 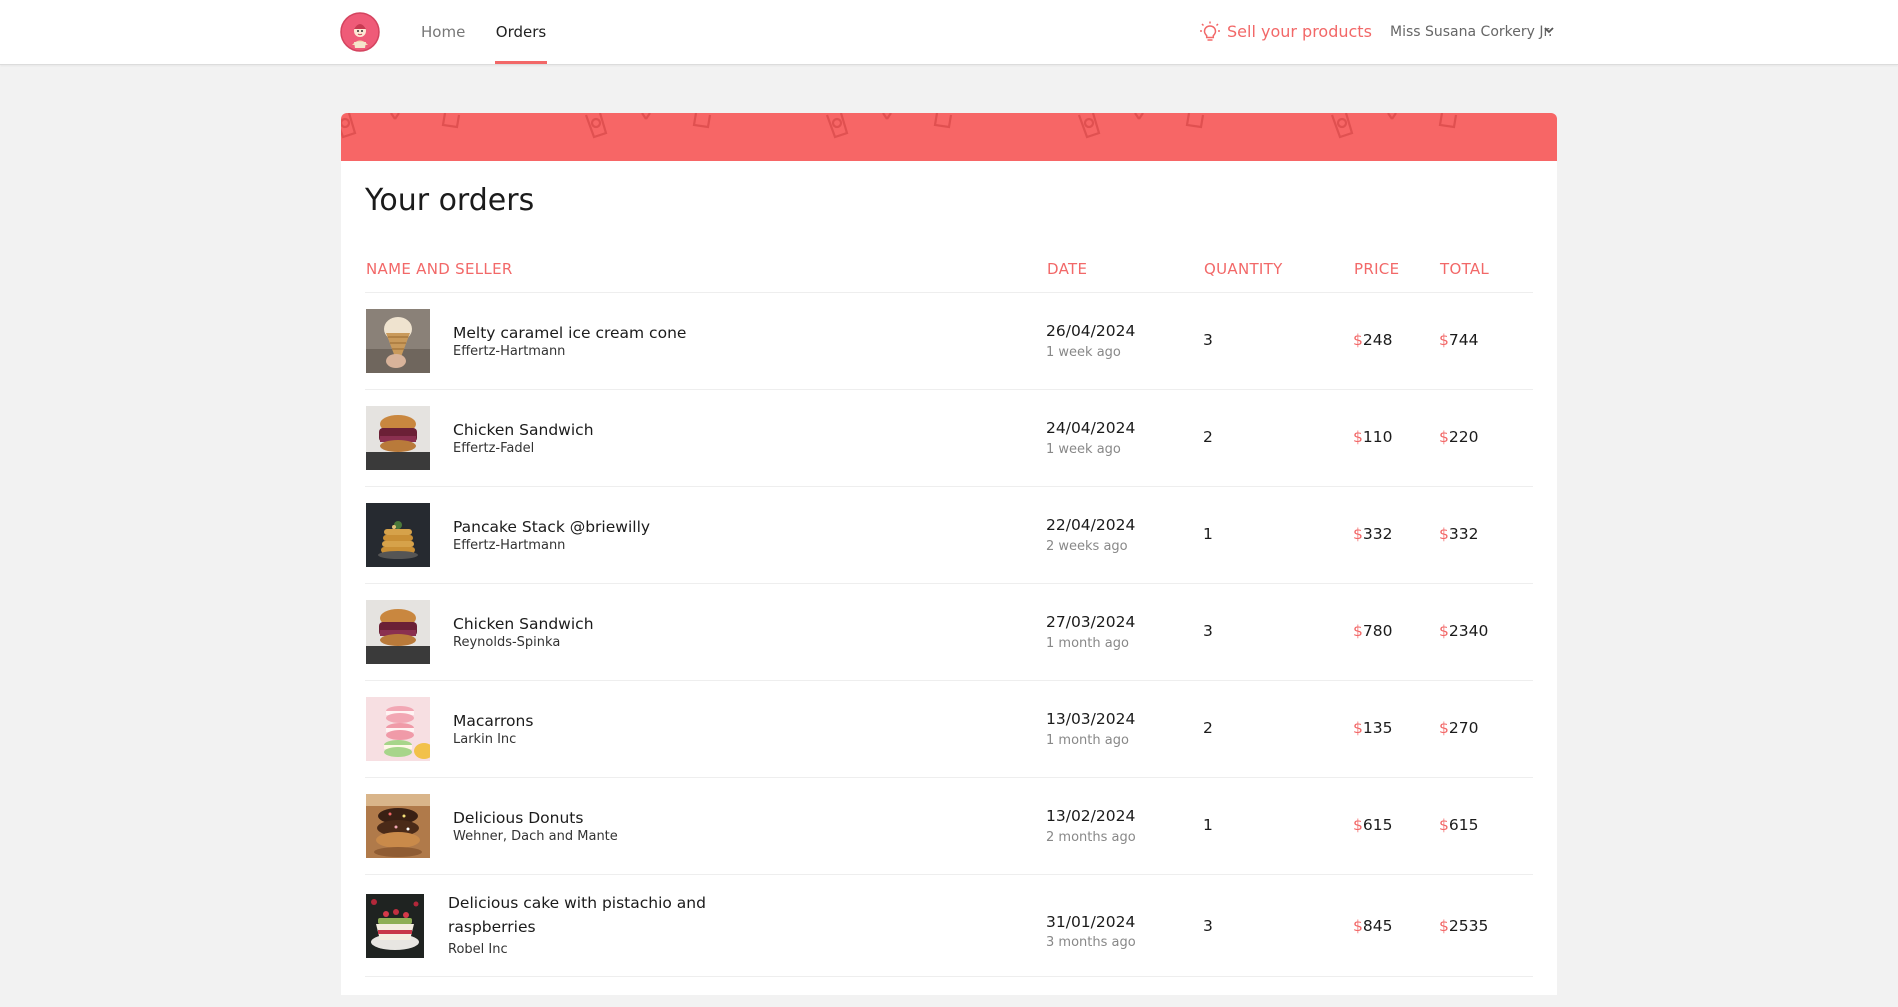 I want to click on order-date: 31/01/2024, so click(x=1091, y=922).